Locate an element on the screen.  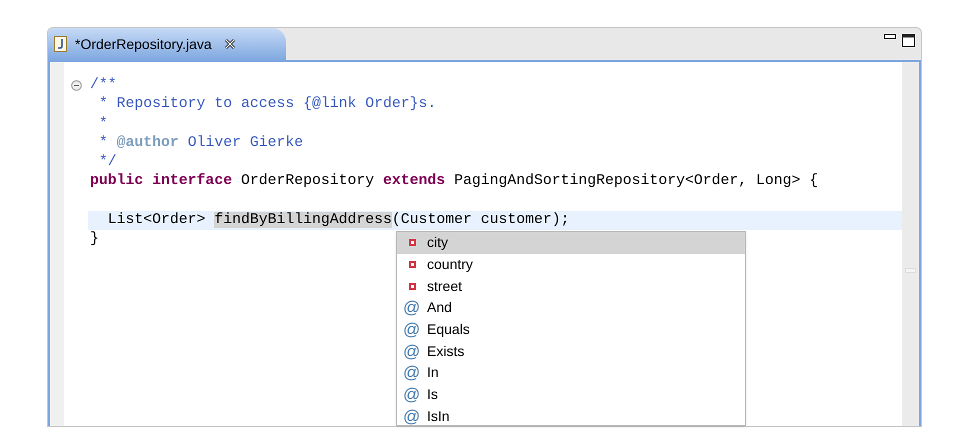
code-line: */ is located at coordinates (107, 162).